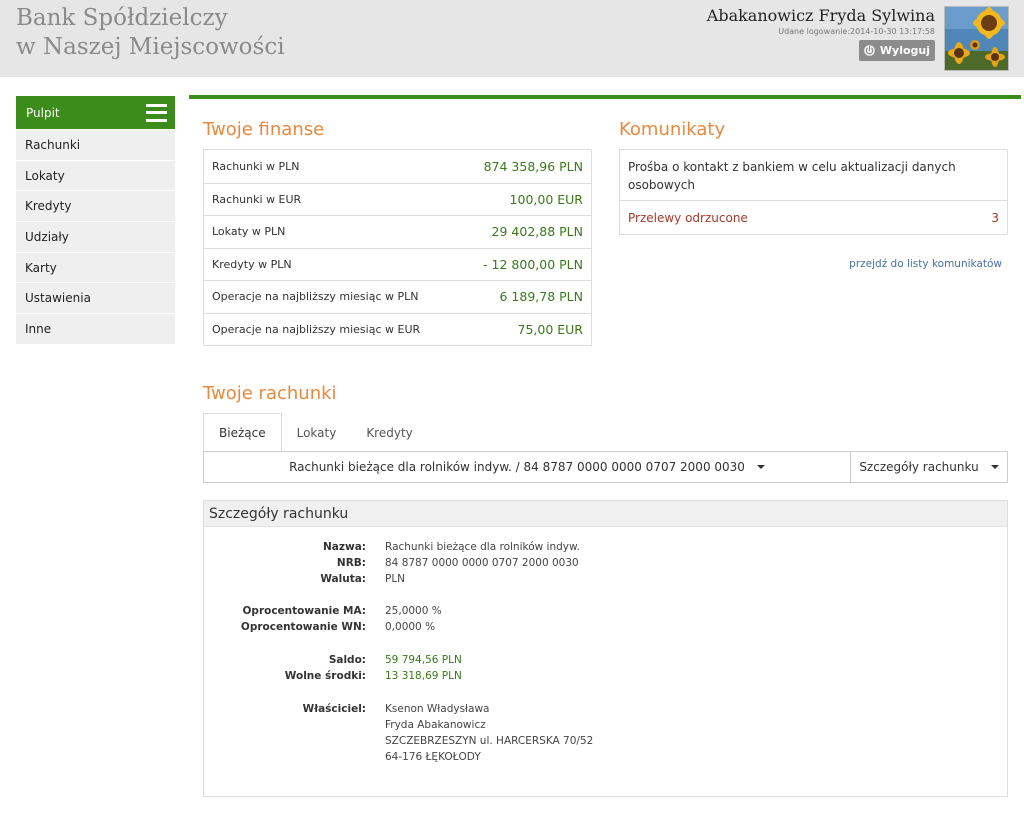  I want to click on tab-biezace: Bieżące, so click(242, 432).